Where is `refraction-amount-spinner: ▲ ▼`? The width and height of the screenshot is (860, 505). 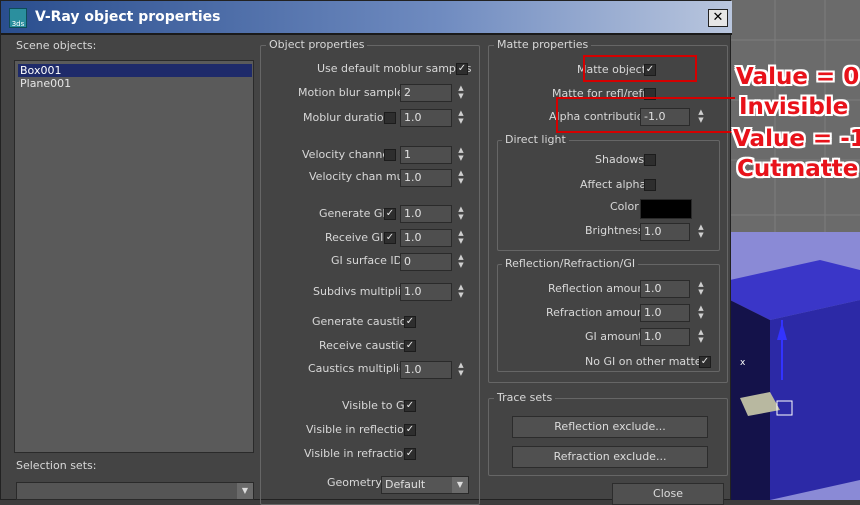 refraction-amount-spinner: ▲ ▼ is located at coordinates (701, 313).